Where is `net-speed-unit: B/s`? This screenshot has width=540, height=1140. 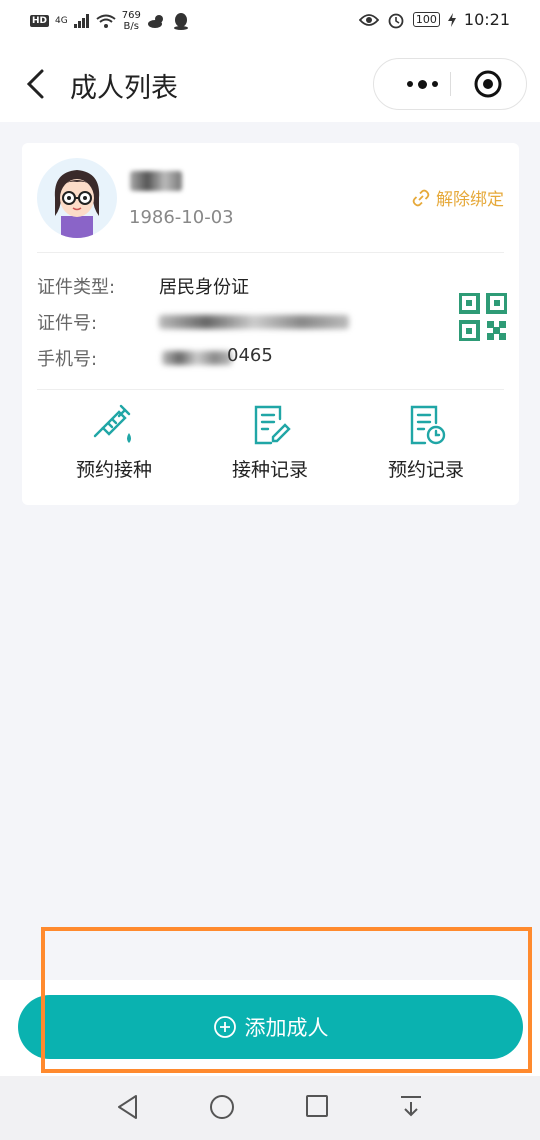
net-speed-unit: B/s is located at coordinates (131, 26).